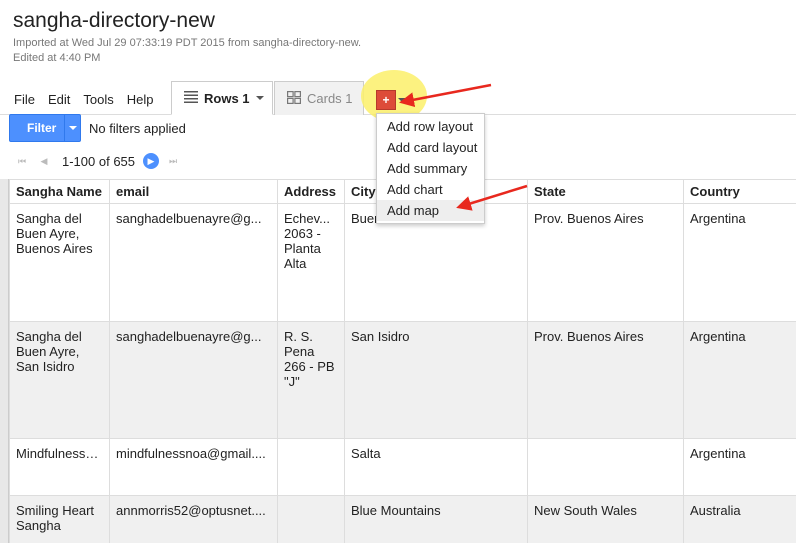  I want to click on column-header: State, so click(605, 191).